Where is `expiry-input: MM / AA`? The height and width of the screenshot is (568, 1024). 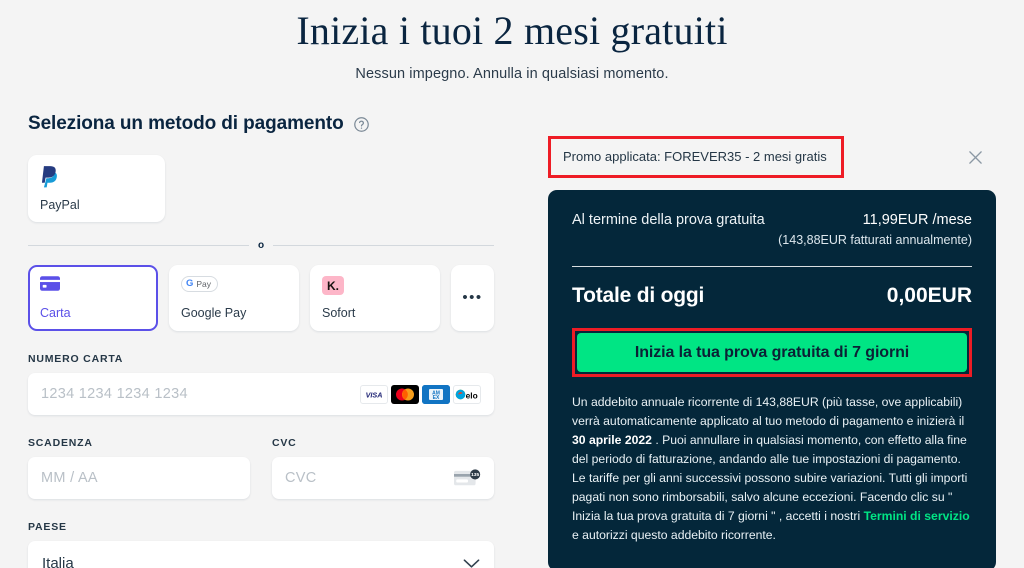
expiry-input: MM / AA is located at coordinates (139, 478).